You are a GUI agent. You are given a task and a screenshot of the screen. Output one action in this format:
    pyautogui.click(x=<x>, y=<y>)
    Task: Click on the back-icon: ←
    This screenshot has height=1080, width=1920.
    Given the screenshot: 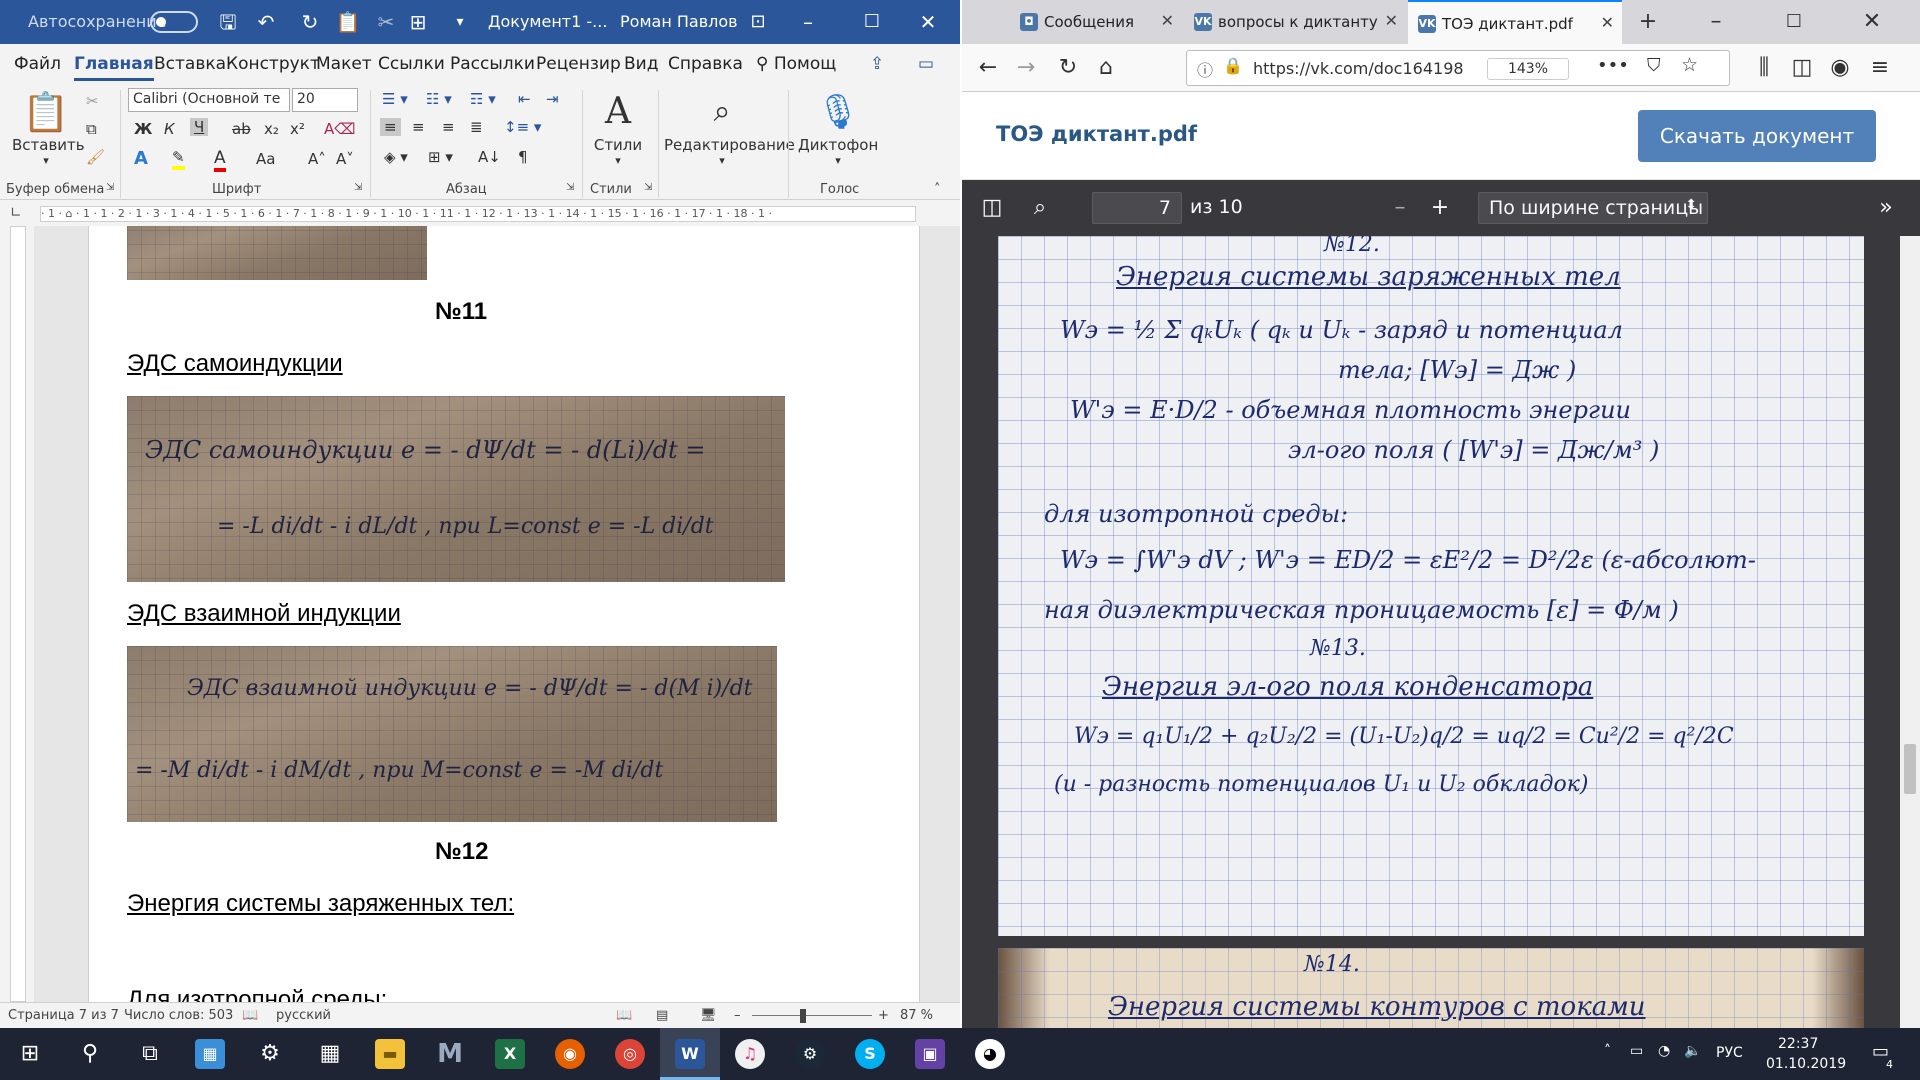 What is the action you would take?
    pyautogui.click(x=988, y=68)
    